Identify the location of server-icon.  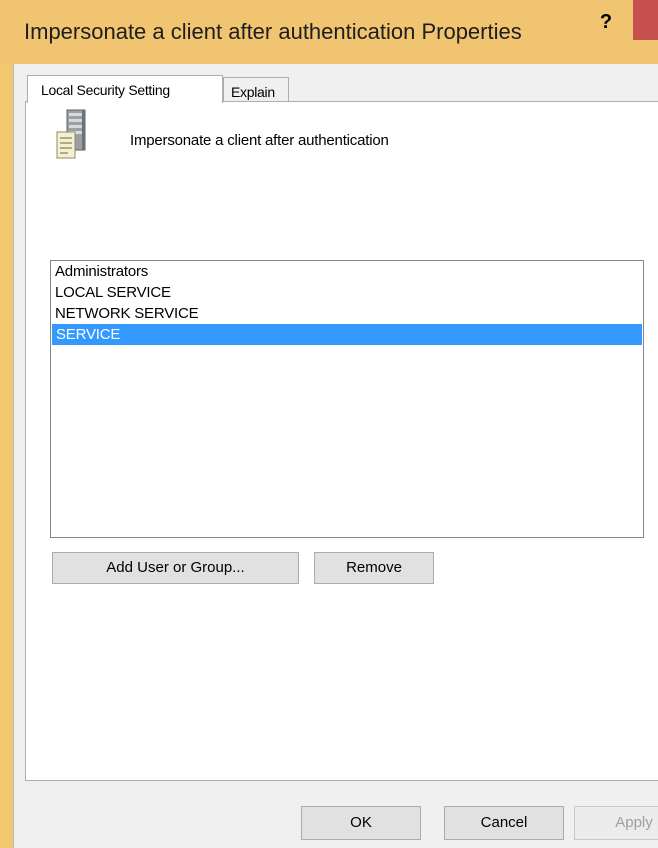
(71, 134).